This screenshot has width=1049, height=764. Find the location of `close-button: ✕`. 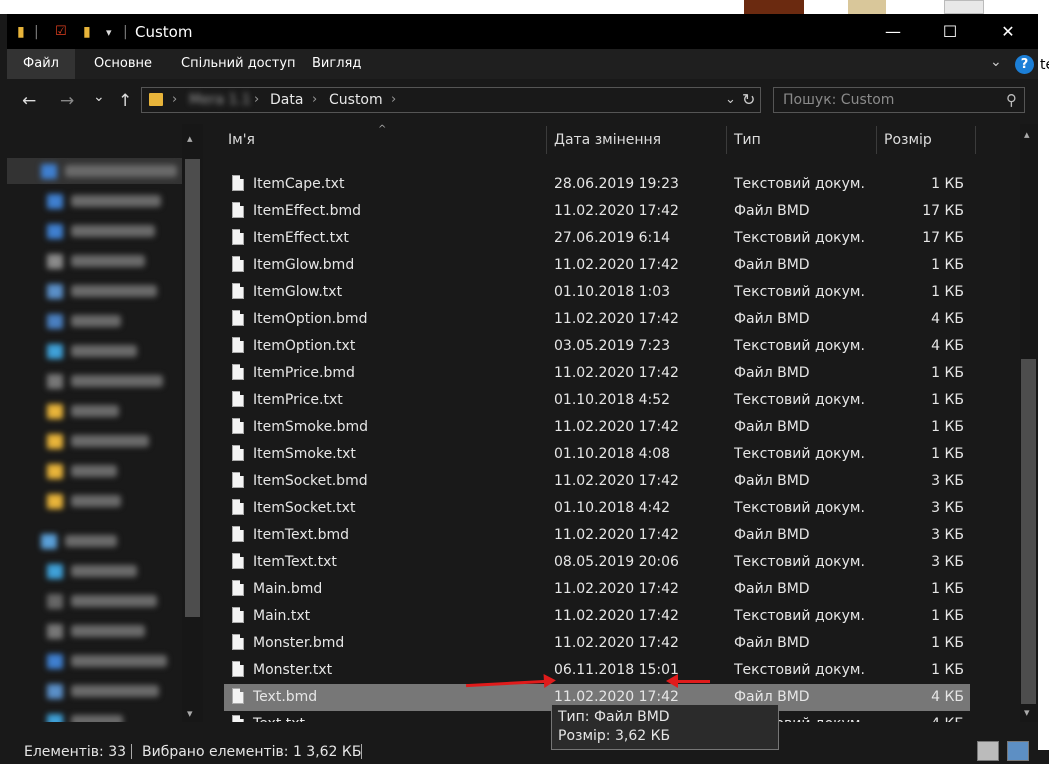

close-button: ✕ is located at coordinates (1008, 31).